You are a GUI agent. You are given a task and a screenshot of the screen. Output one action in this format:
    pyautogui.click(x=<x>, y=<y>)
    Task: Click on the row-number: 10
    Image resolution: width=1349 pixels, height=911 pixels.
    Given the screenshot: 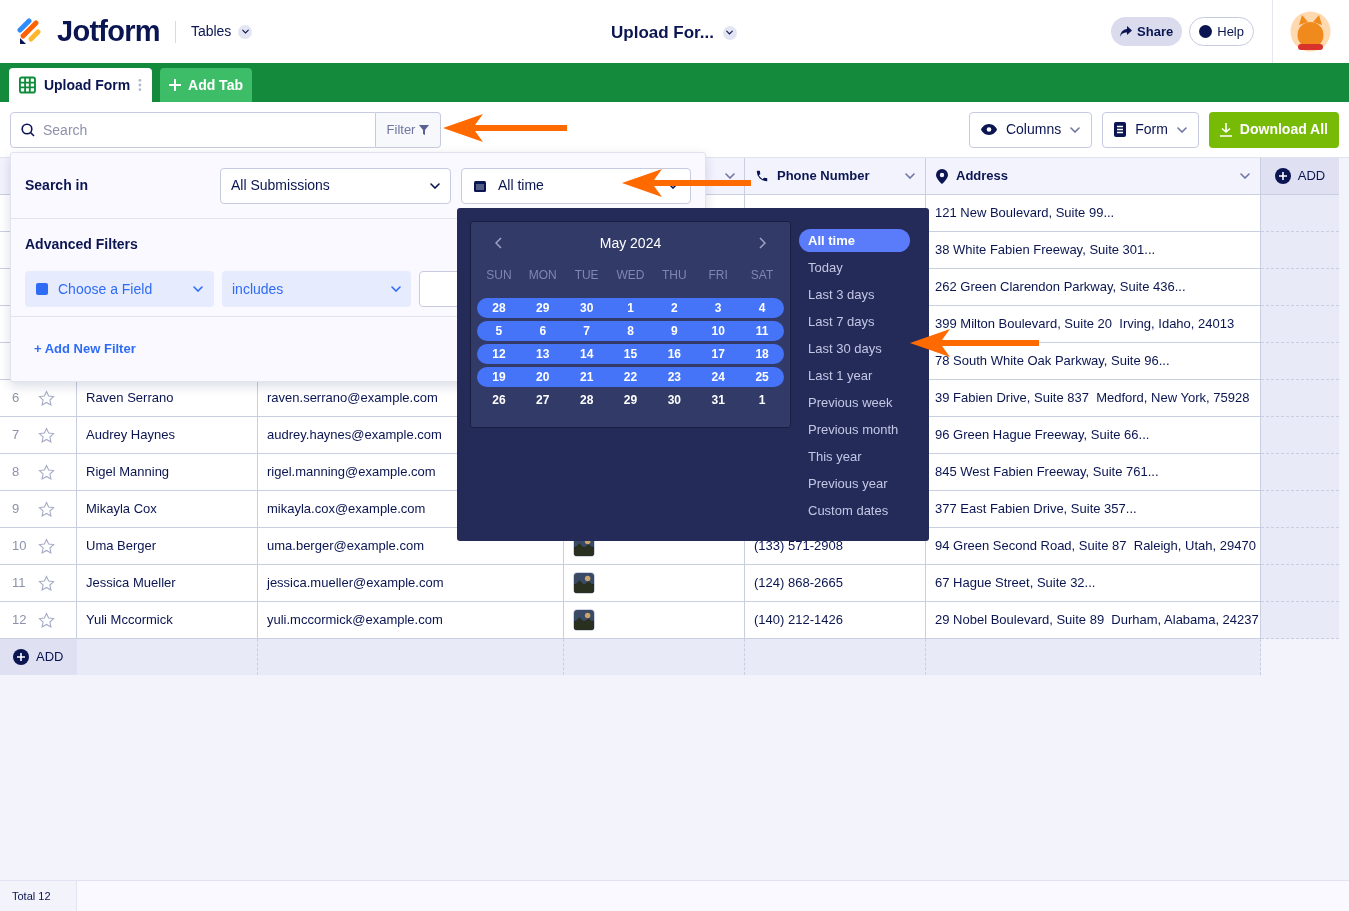 What is the action you would take?
    pyautogui.click(x=18, y=546)
    